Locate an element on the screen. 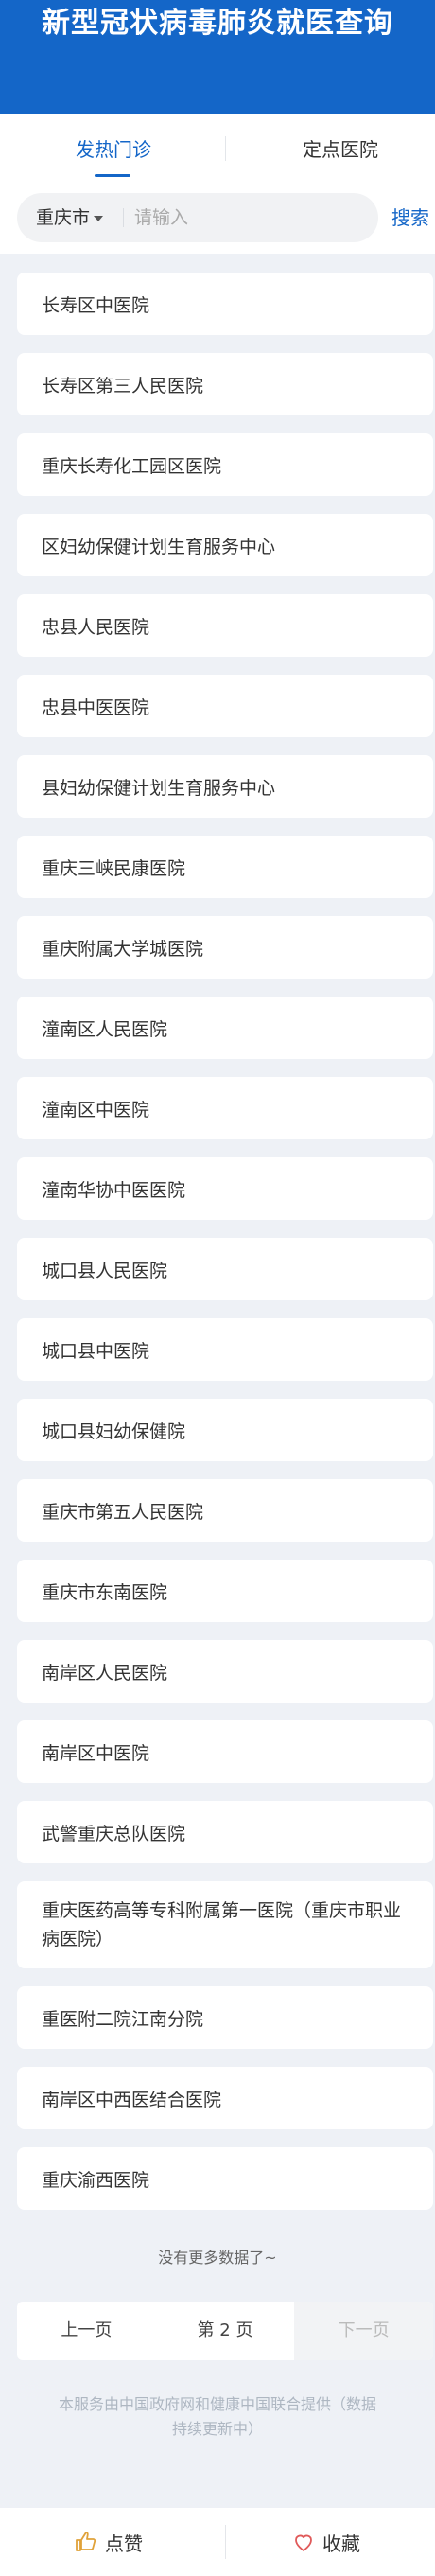 This screenshot has width=435, height=2576. like-button: 点赞 is located at coordinates (109, 2542).